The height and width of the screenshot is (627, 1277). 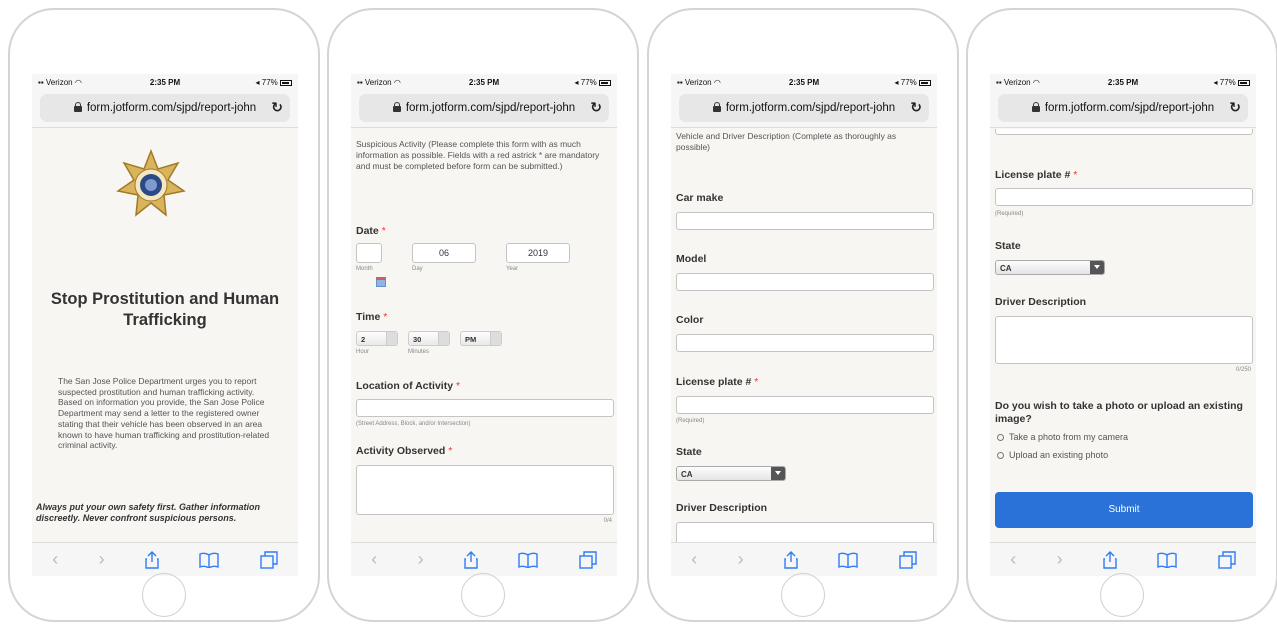 What do you see at coordinates (1062, 437) in the screenshot?
I see `photo-option-camera: Take a photo from my camera` at bounding box center [1062, 437].